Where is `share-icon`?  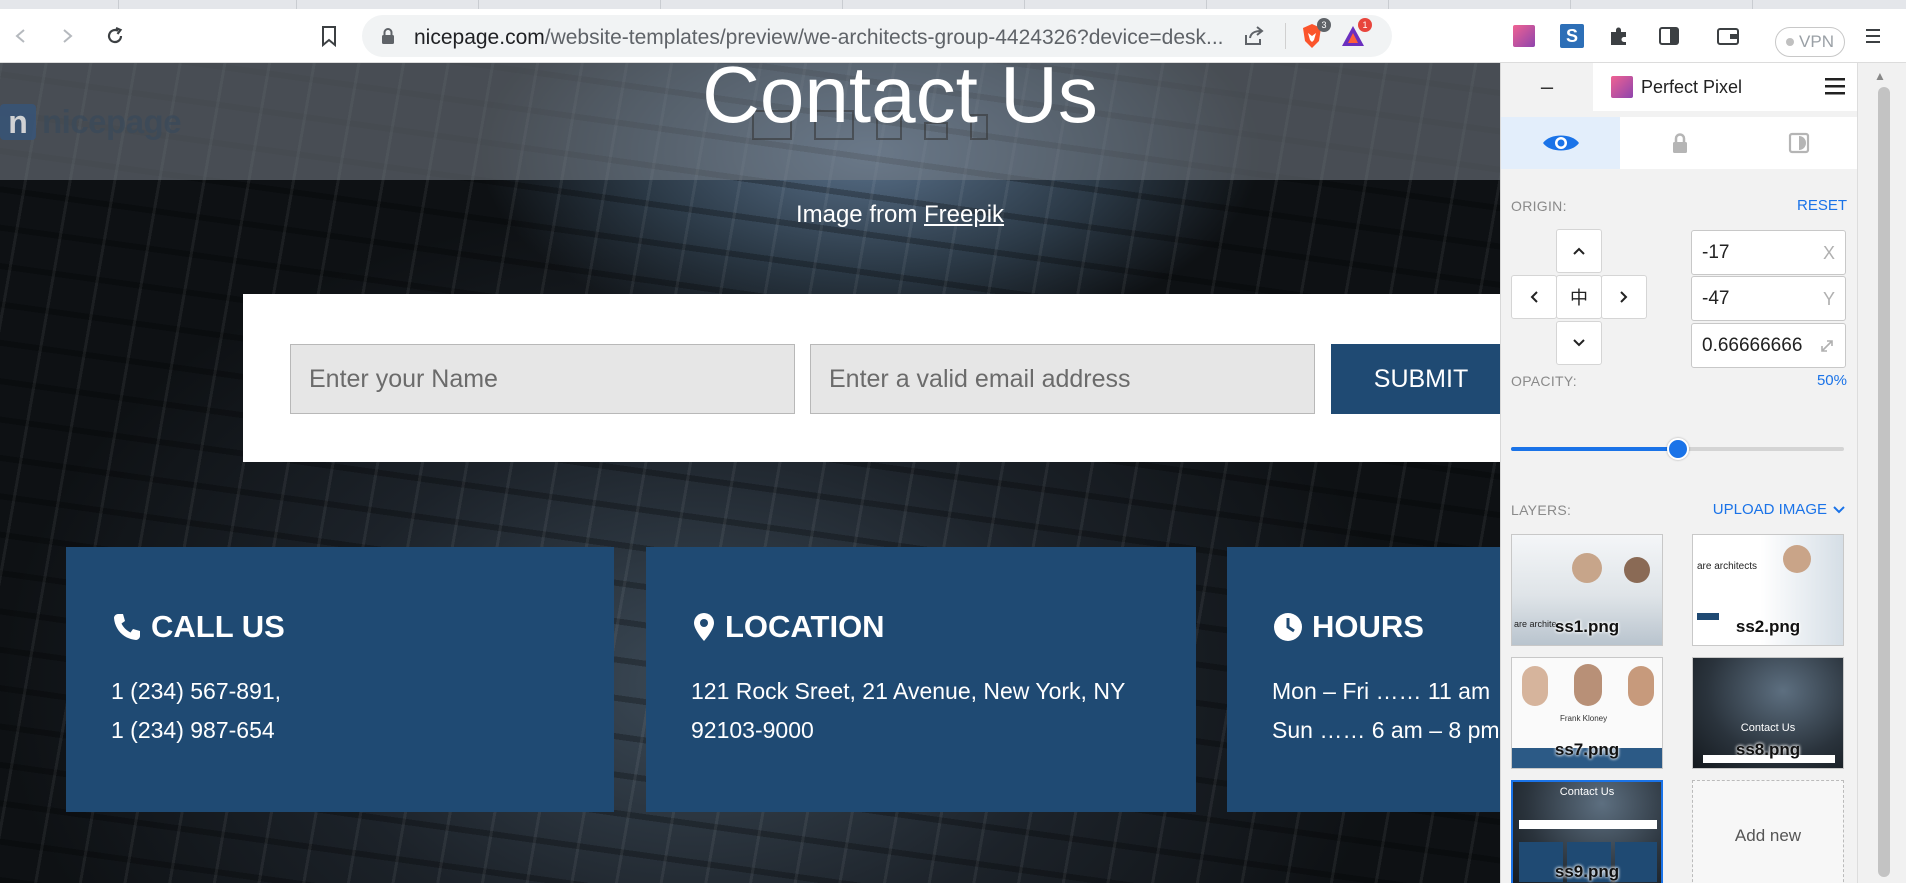 share-icon is located at coordinates (1254, 36).